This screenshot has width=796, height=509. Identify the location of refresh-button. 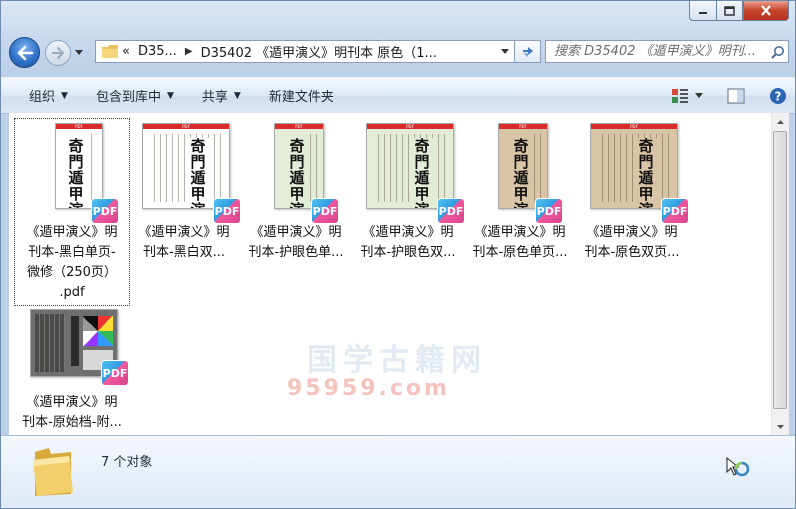
(528, 51).